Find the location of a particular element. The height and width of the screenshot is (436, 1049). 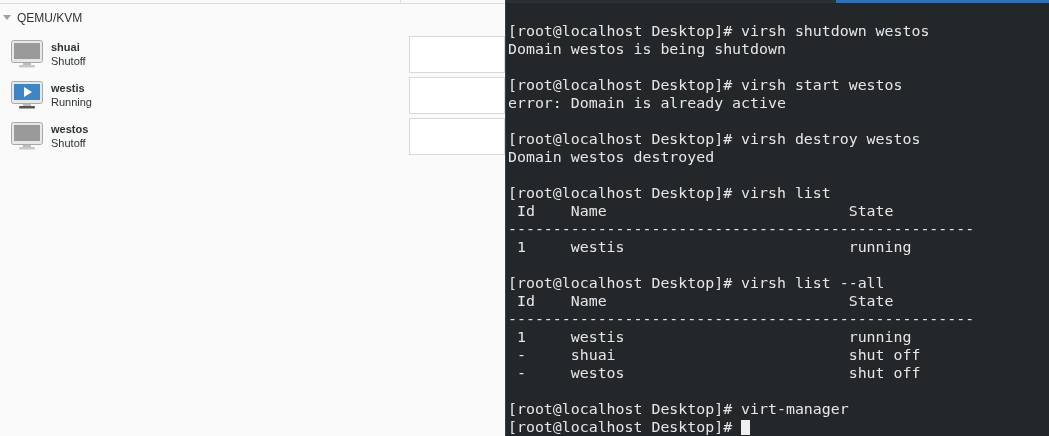

vm-status: Running is located at coordinates (72, 102).